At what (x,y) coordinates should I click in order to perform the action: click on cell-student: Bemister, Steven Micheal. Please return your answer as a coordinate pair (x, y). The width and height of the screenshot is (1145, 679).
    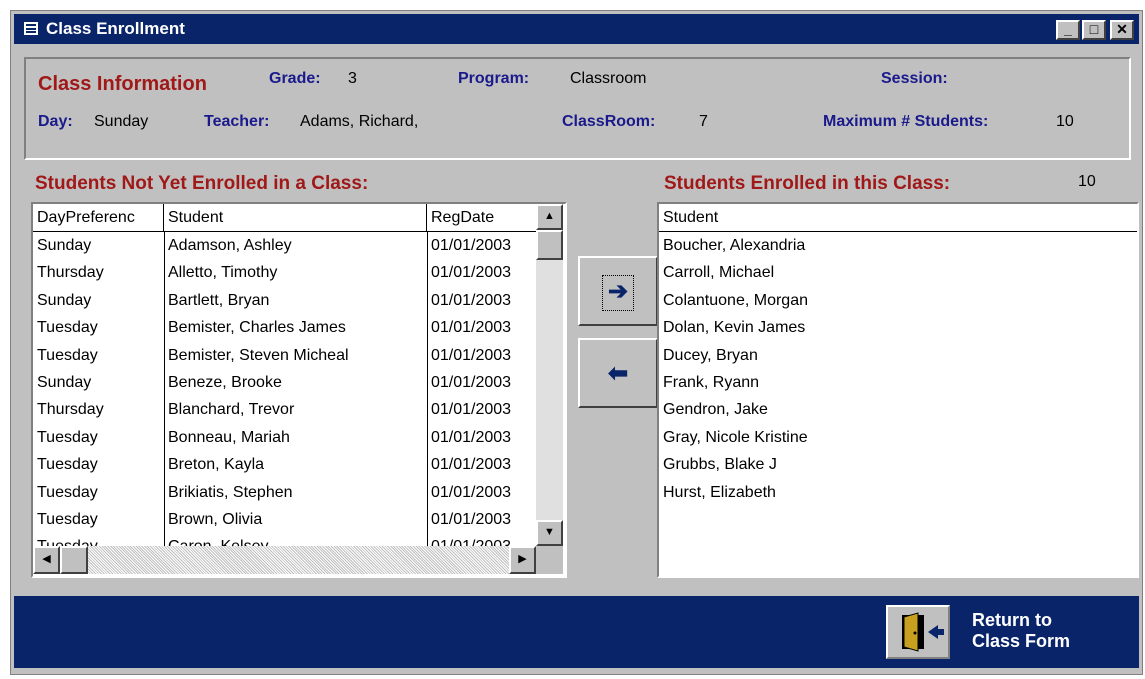
    Looking at the image, I should click on (258, 355).